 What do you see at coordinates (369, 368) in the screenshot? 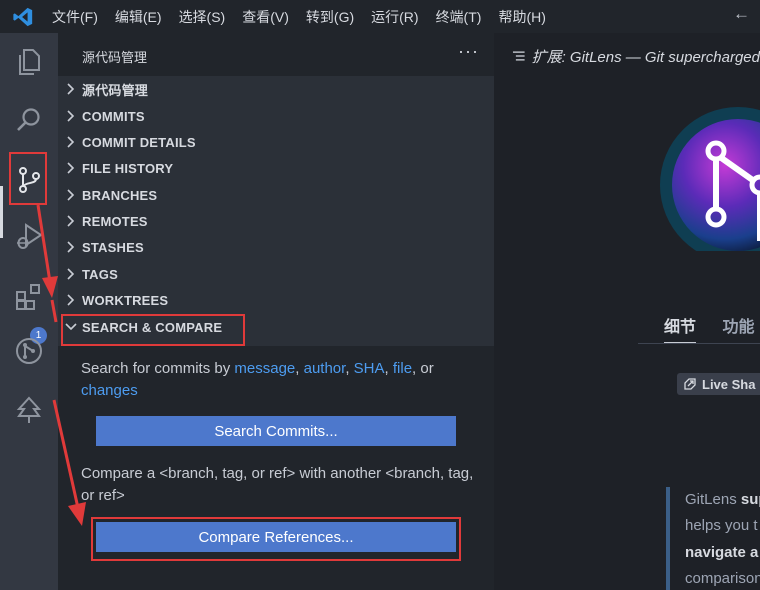
I see `link-sha: SHA` at bounding box center [369, 368].